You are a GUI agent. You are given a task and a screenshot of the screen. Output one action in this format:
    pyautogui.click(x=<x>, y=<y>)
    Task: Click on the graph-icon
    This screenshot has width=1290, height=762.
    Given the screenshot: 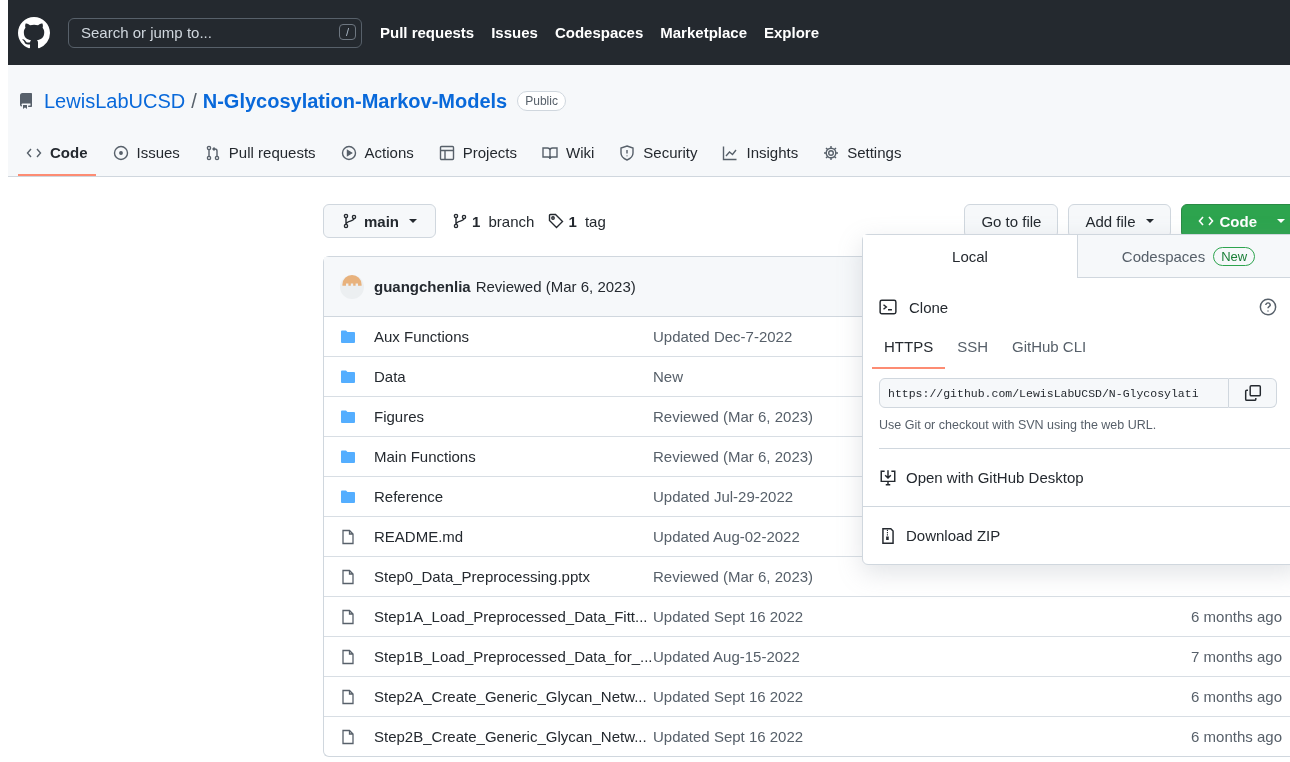 What is the action you would take?
    pyautogui.click(x=730, y=152)
    